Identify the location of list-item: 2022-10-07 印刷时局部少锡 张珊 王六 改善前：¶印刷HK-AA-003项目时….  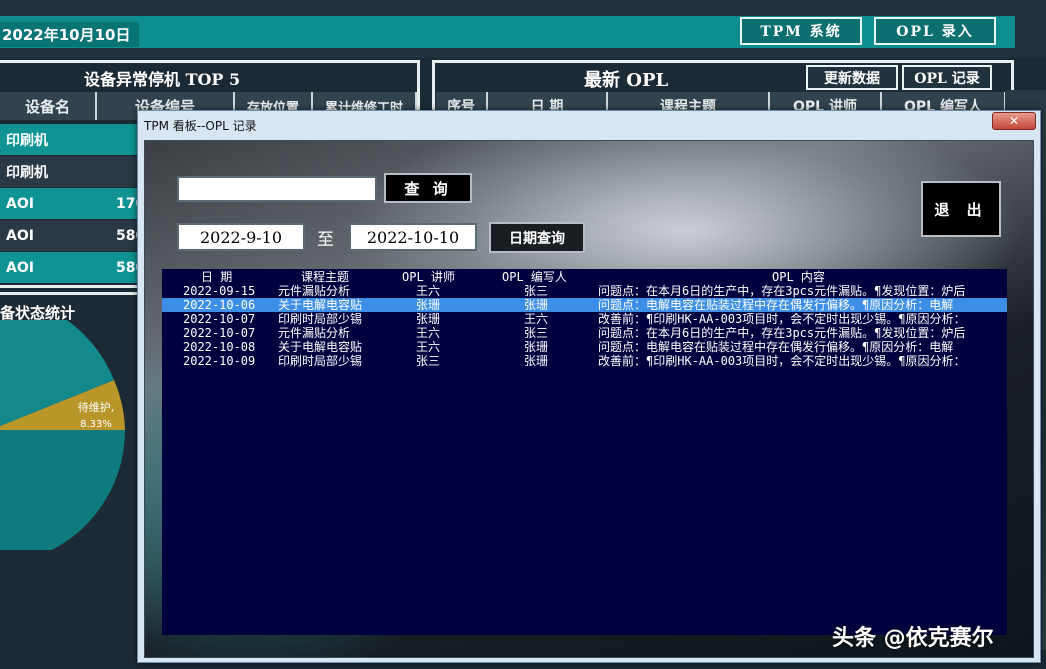
(584, 319).